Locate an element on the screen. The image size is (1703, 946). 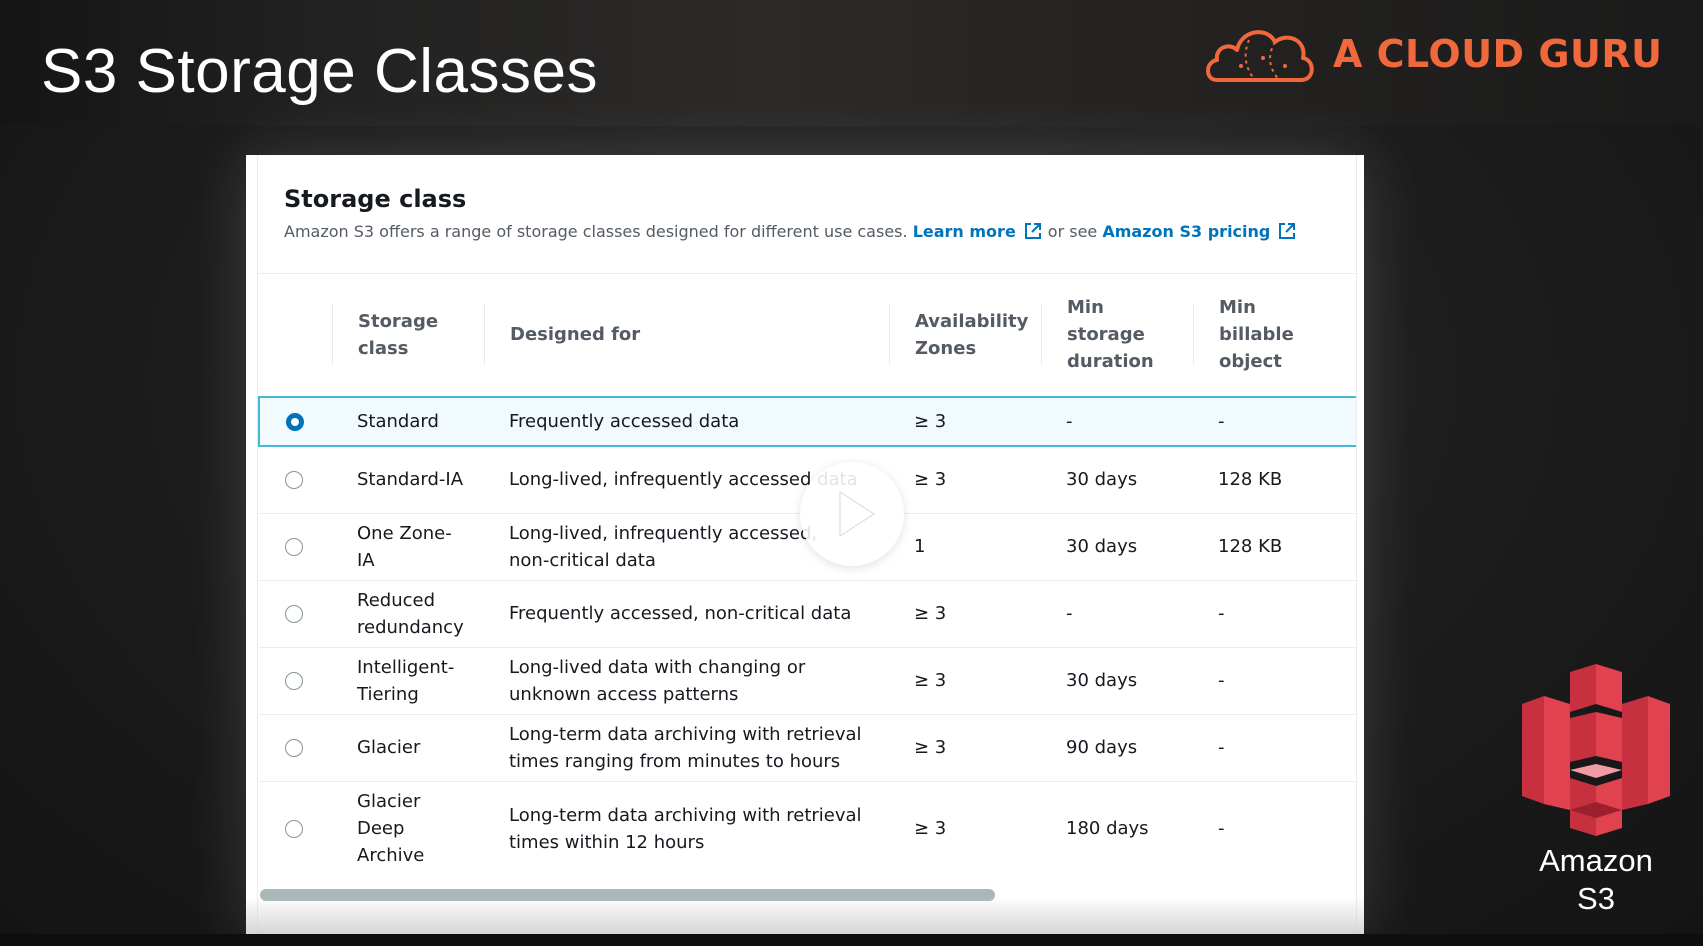
header-min-storage-duration: Min storage duration is located at coordinates (1117, 335).